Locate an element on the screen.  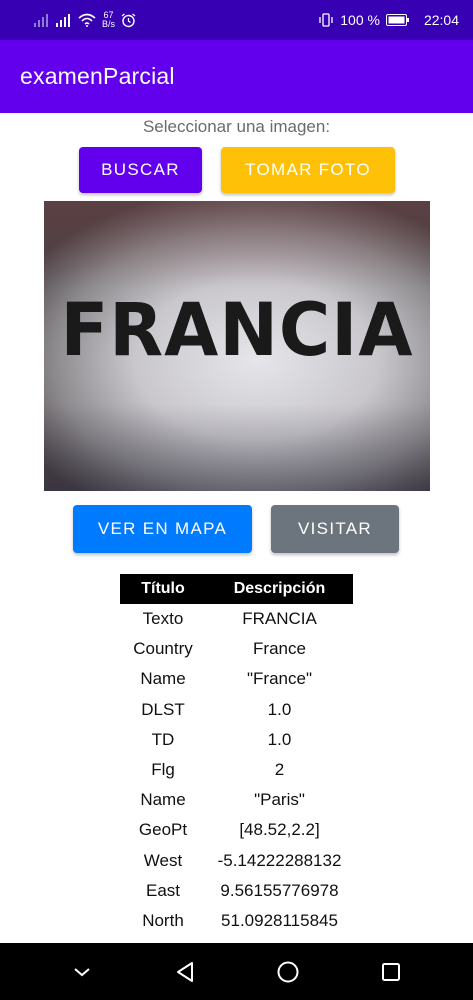
tomar-foto-button: TOMAR FOTO is located at coordinates (308, 170).